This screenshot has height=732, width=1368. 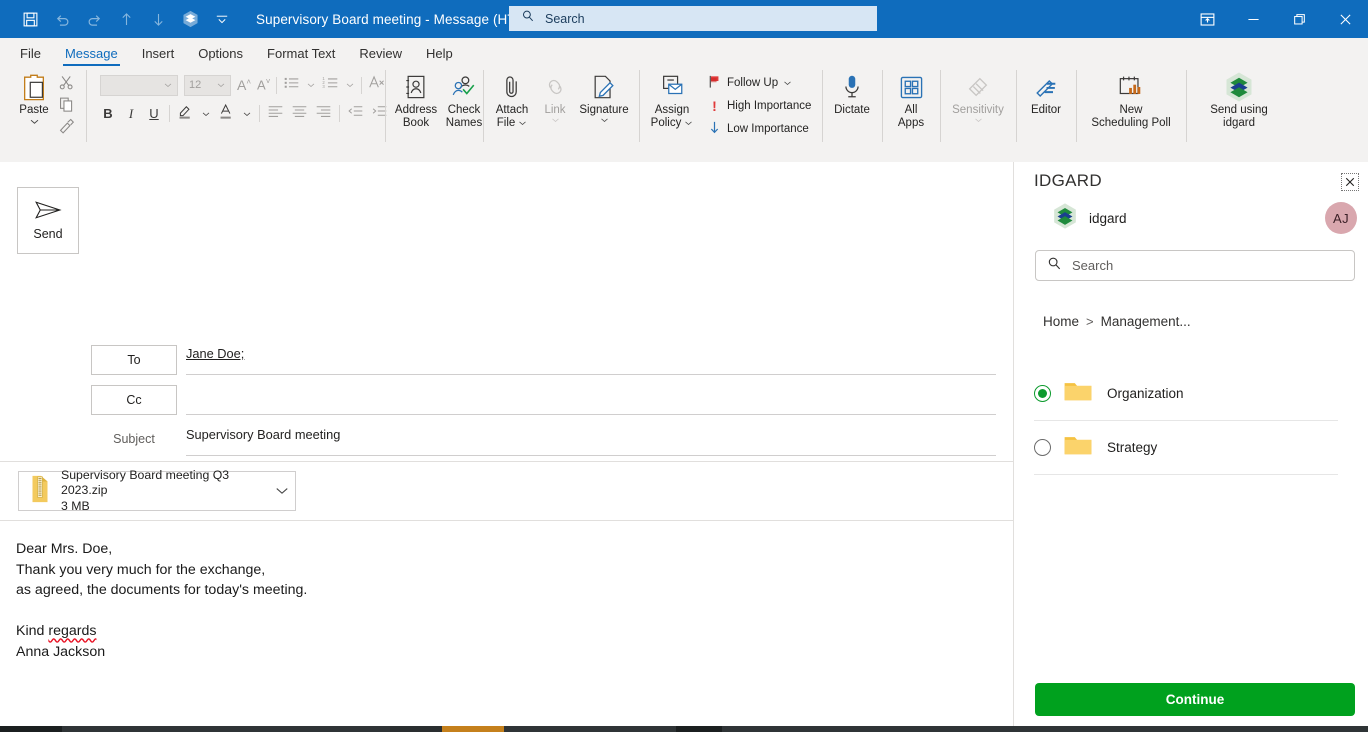 What do you see at coordinates (1090, 321) in the screenshot?
I see `chevron-right-icon: >` at bounding box center [1090, 321].